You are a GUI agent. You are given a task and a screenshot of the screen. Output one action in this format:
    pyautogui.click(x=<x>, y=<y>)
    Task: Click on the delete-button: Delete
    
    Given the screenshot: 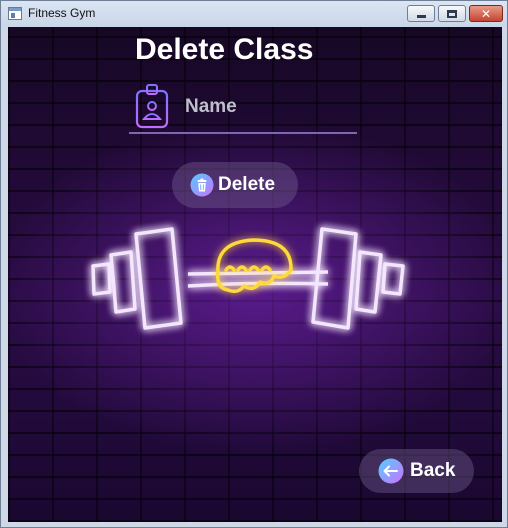 What is the action you would take?
    pyautogui.click(x=235, y=185)
    